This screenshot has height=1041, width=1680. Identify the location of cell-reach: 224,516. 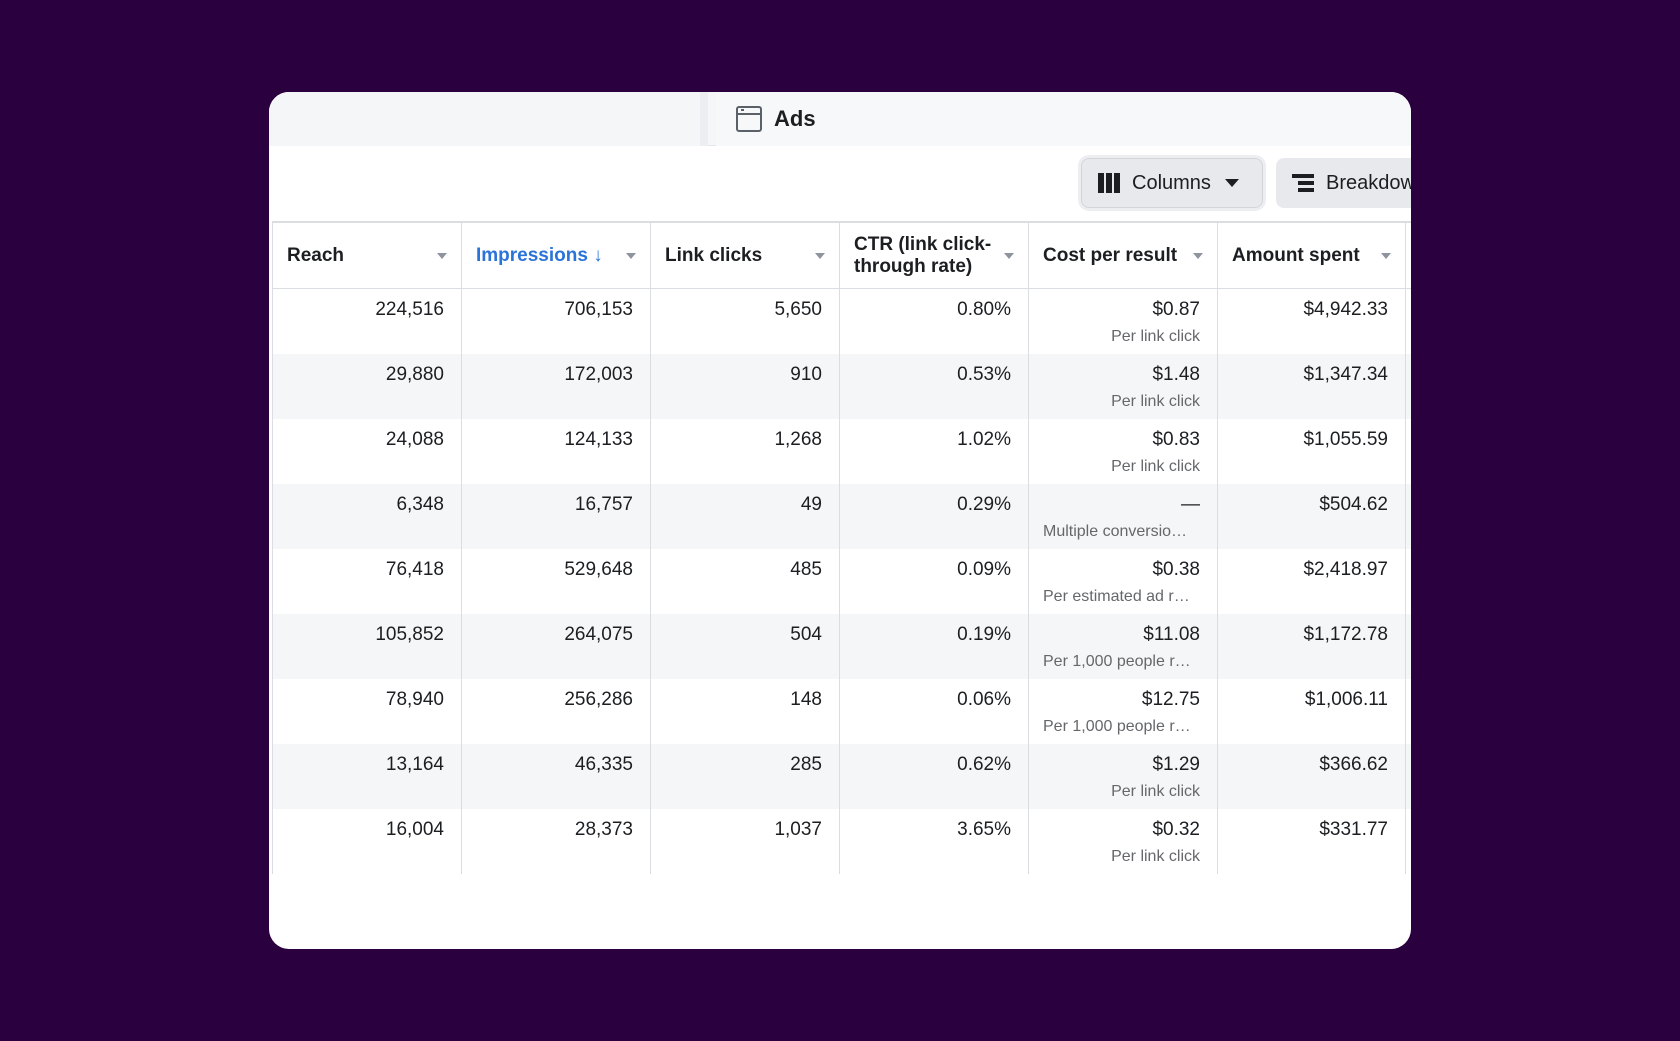
(366, 321).